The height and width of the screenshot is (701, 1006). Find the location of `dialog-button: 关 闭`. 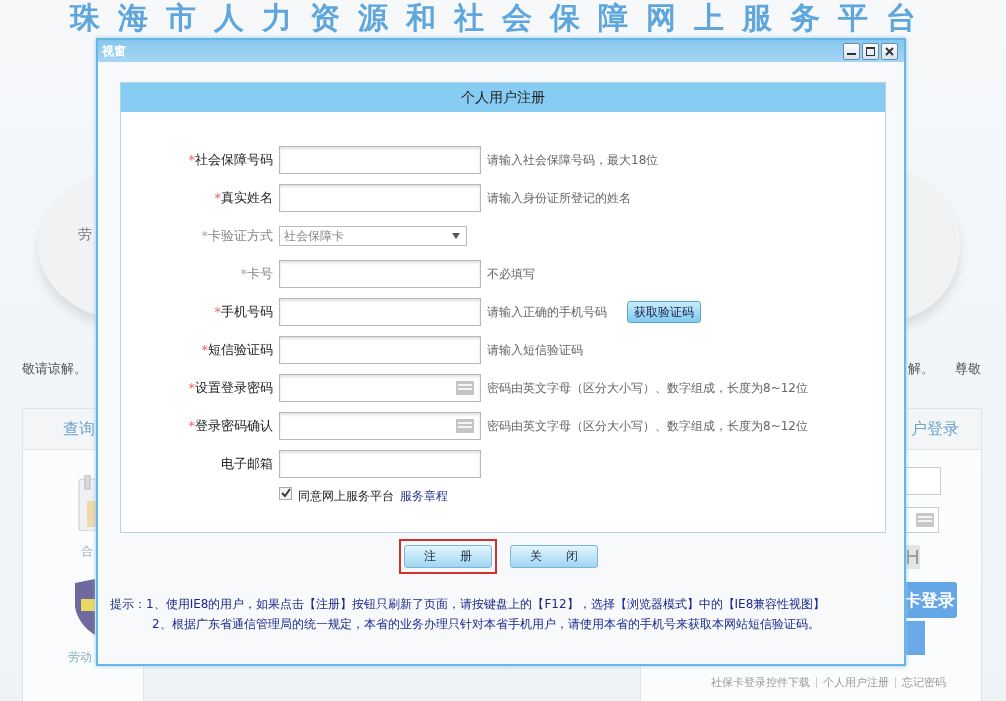

dialog-button: 关 闭 is located at coordinates (554, 556).